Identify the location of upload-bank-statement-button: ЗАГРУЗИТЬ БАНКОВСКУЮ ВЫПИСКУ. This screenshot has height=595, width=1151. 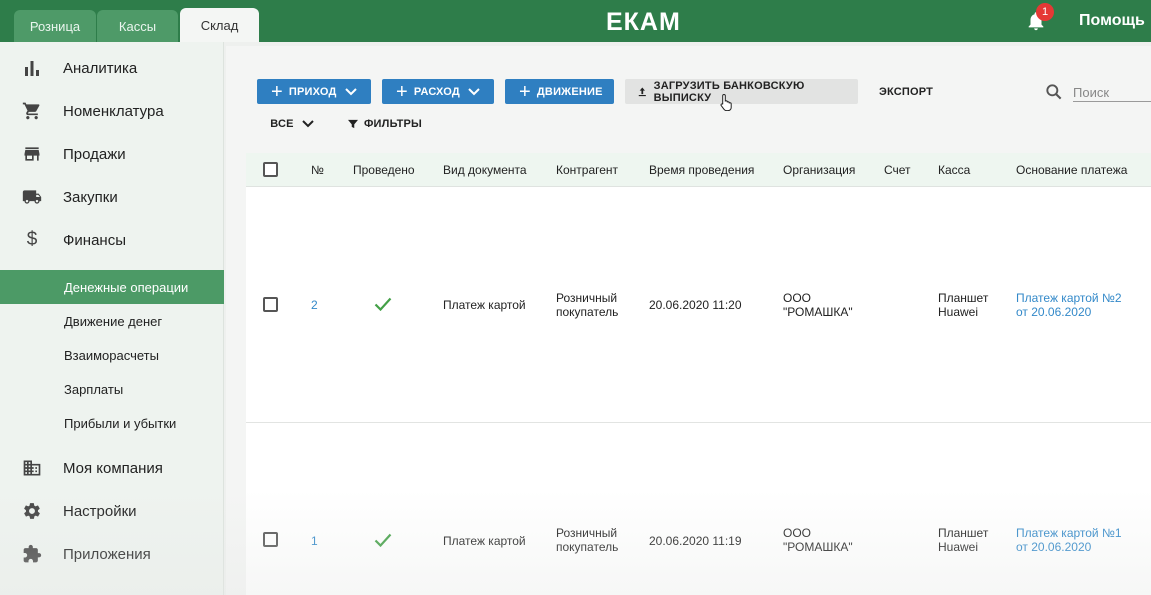
(741, 91).